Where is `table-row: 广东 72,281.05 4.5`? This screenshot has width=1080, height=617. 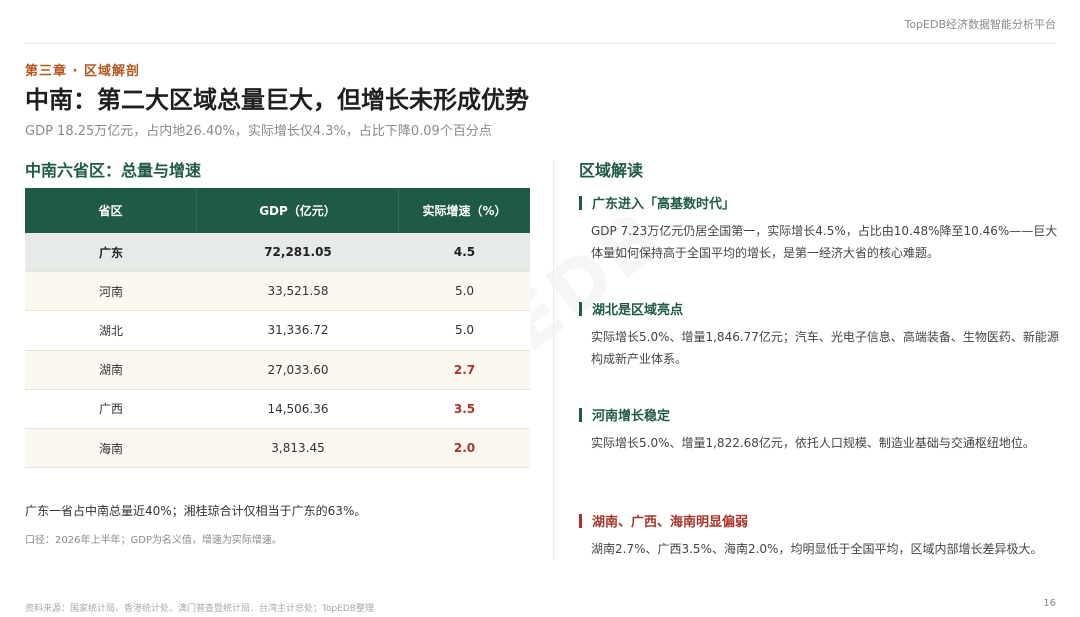 table-row: 广东 72,281.05 4.5 is located at coordinates (277, 253).